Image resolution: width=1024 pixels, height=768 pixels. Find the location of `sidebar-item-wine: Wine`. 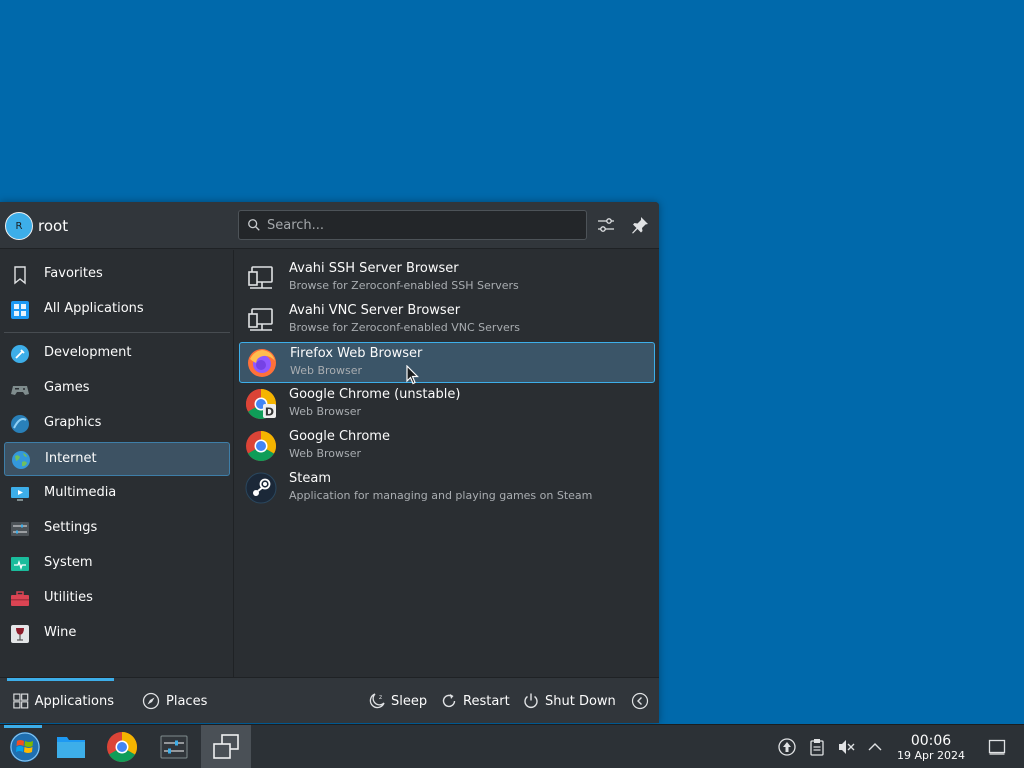

sidebar-item-wine: Wine is located at coordinates (117, 634).